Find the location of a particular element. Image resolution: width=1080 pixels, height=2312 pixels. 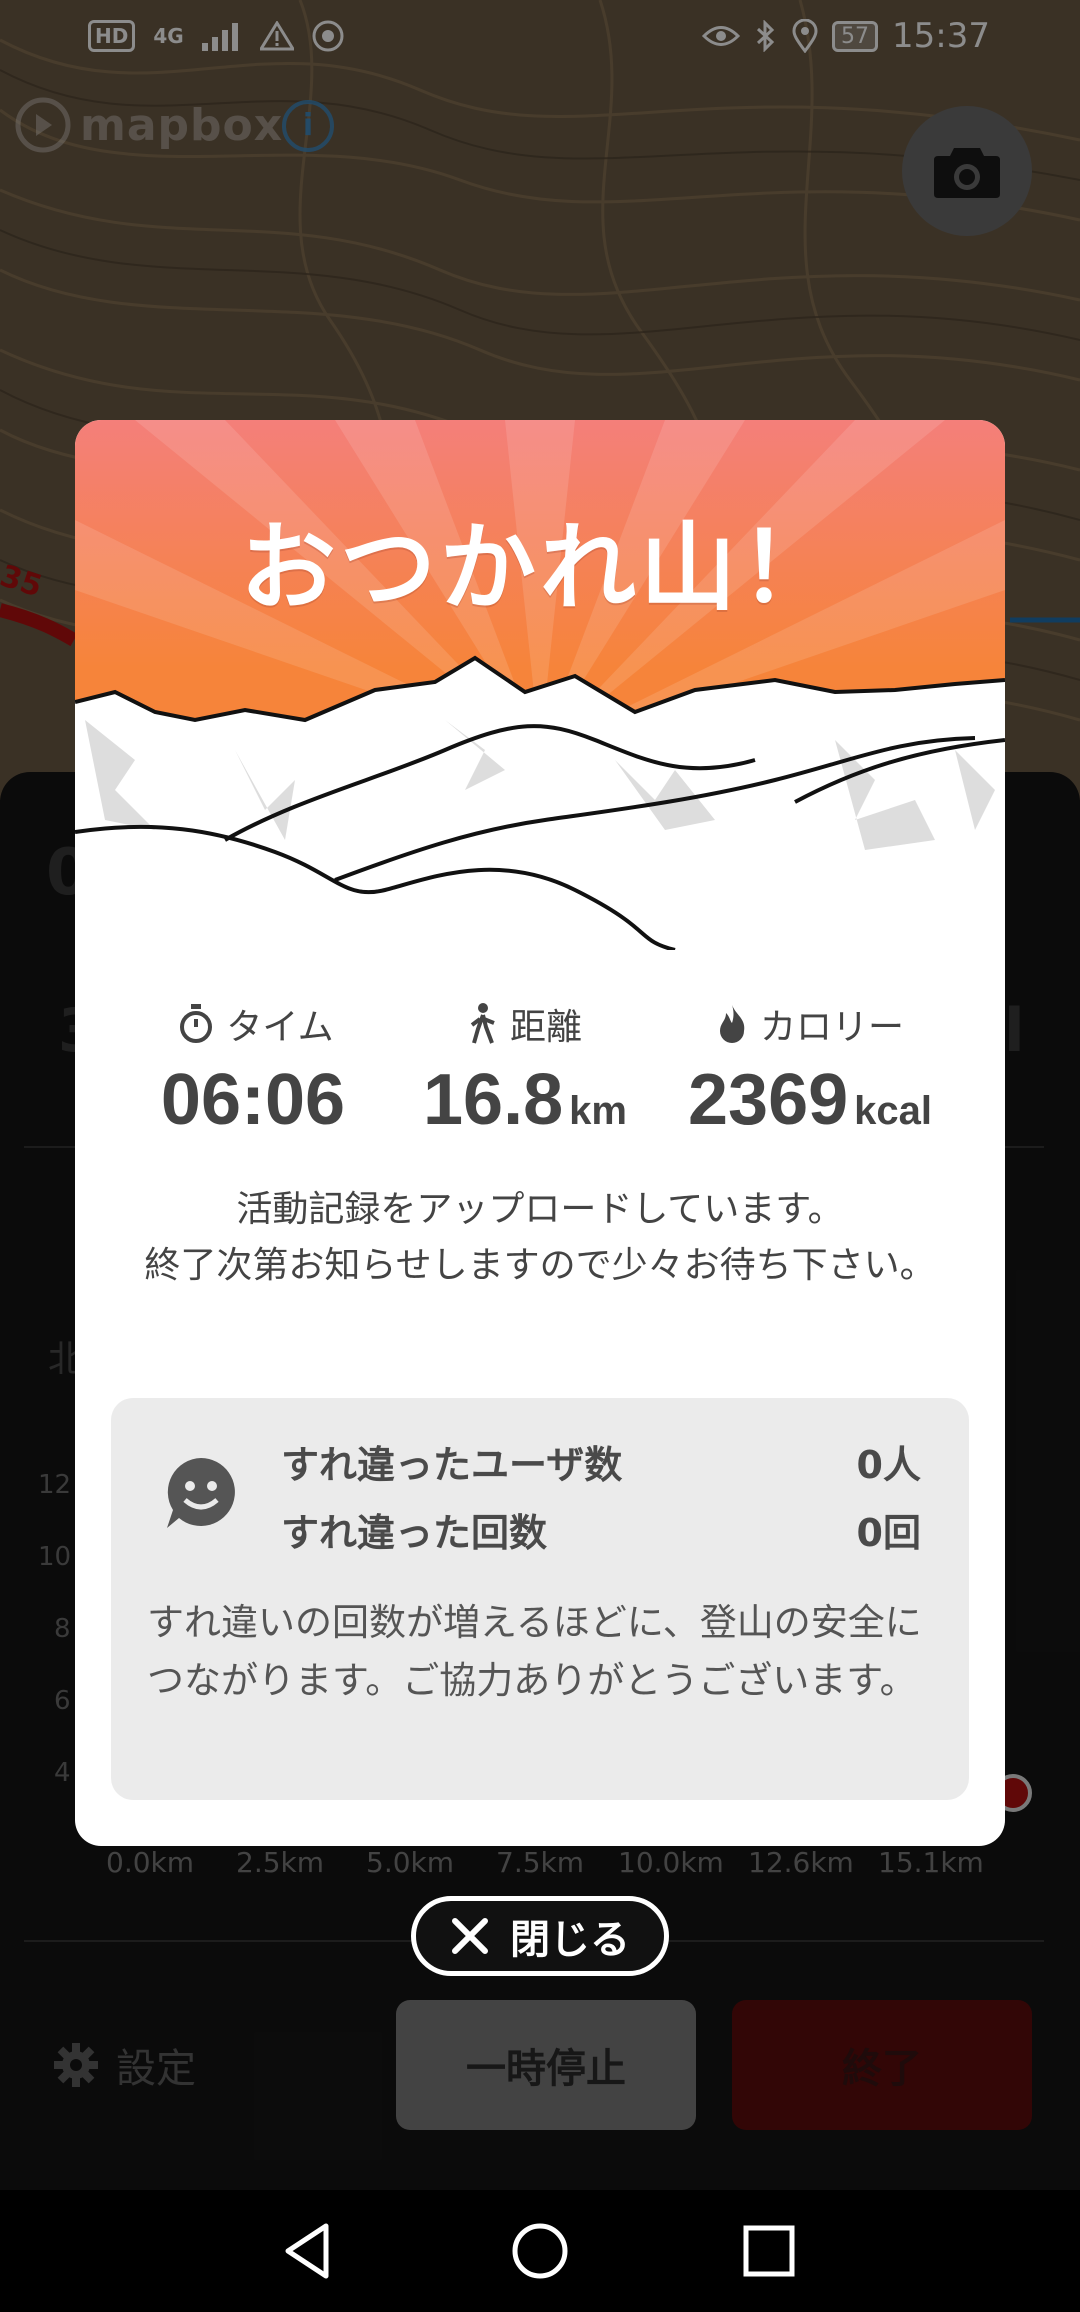

flame-icon is located at coordinates (732, 1024).